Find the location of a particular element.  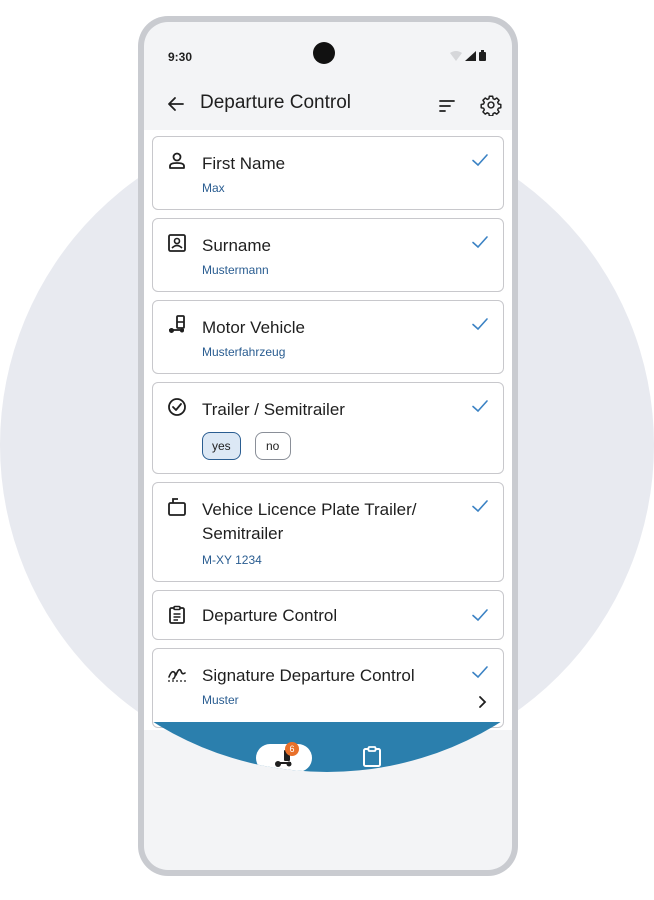

gear-icon is located at coordinates (491, 105).